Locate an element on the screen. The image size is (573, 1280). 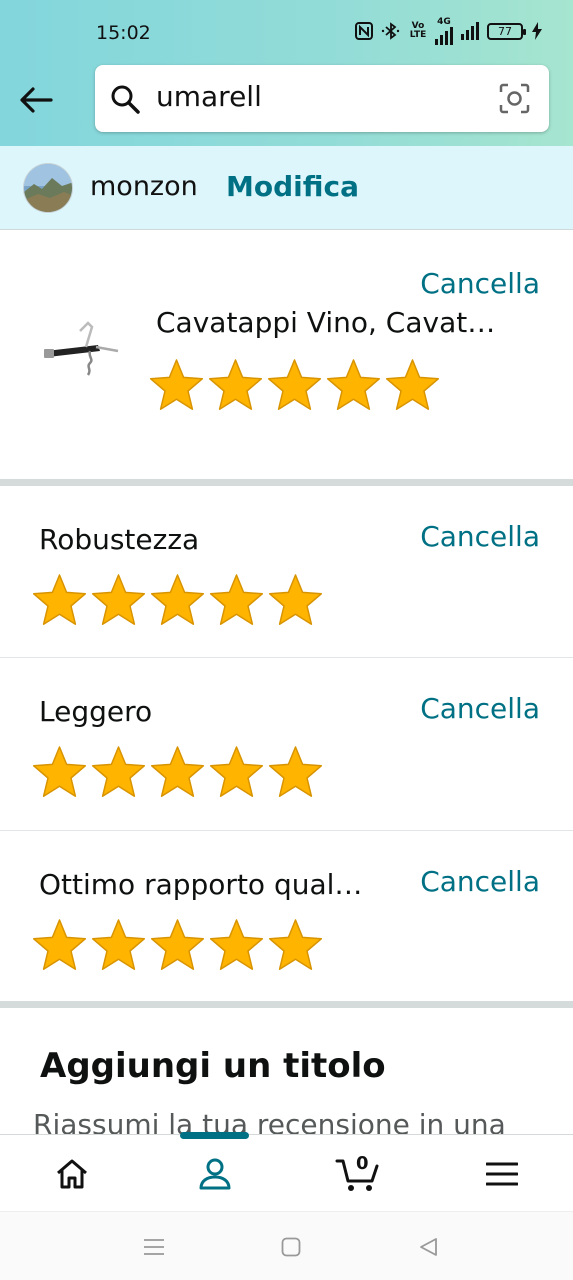
status-icons: Vo LTE 4G 77 is located at coordinates (449, 30).